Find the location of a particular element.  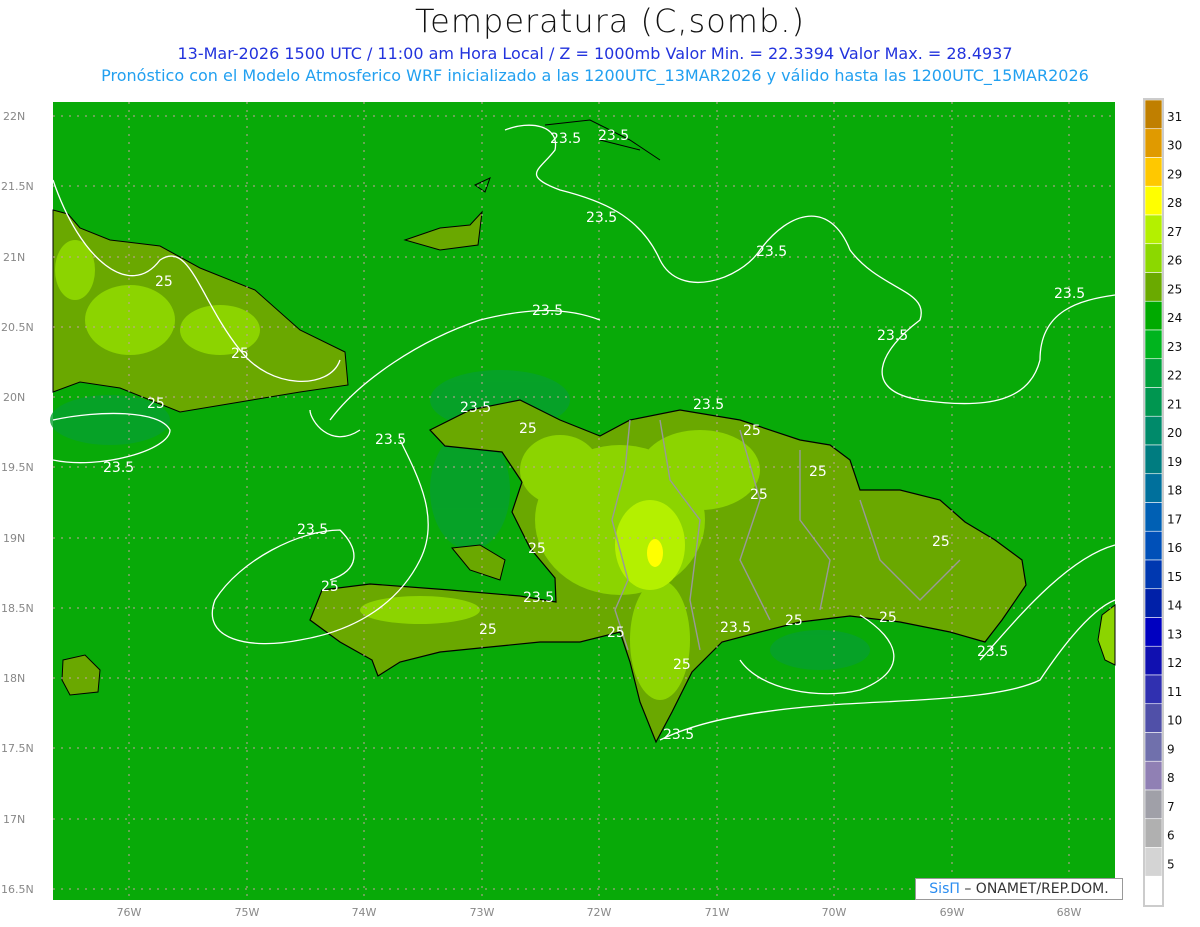

credit-box: SisΠ – ONAMET/REP.DOM. is located at coordinates (1019, 889).